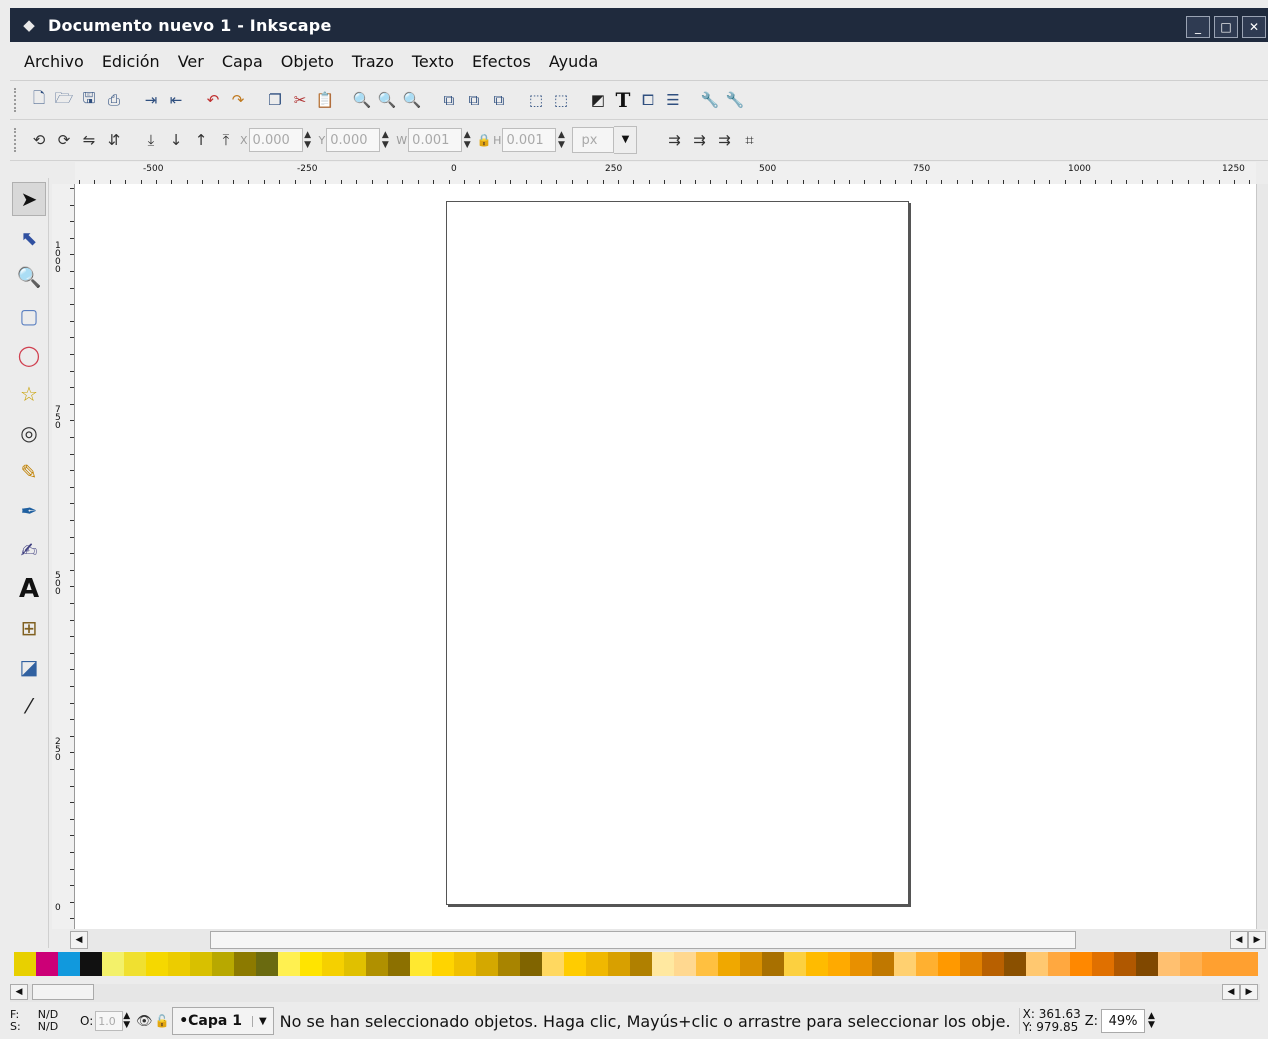 Image resolution: width=1268 pixels, height=1039 pixels. What do you see at coordinates (29, 199) in the screenshot?
I see `selector-tool-icon: ➤` at bounding box center [29, 199].